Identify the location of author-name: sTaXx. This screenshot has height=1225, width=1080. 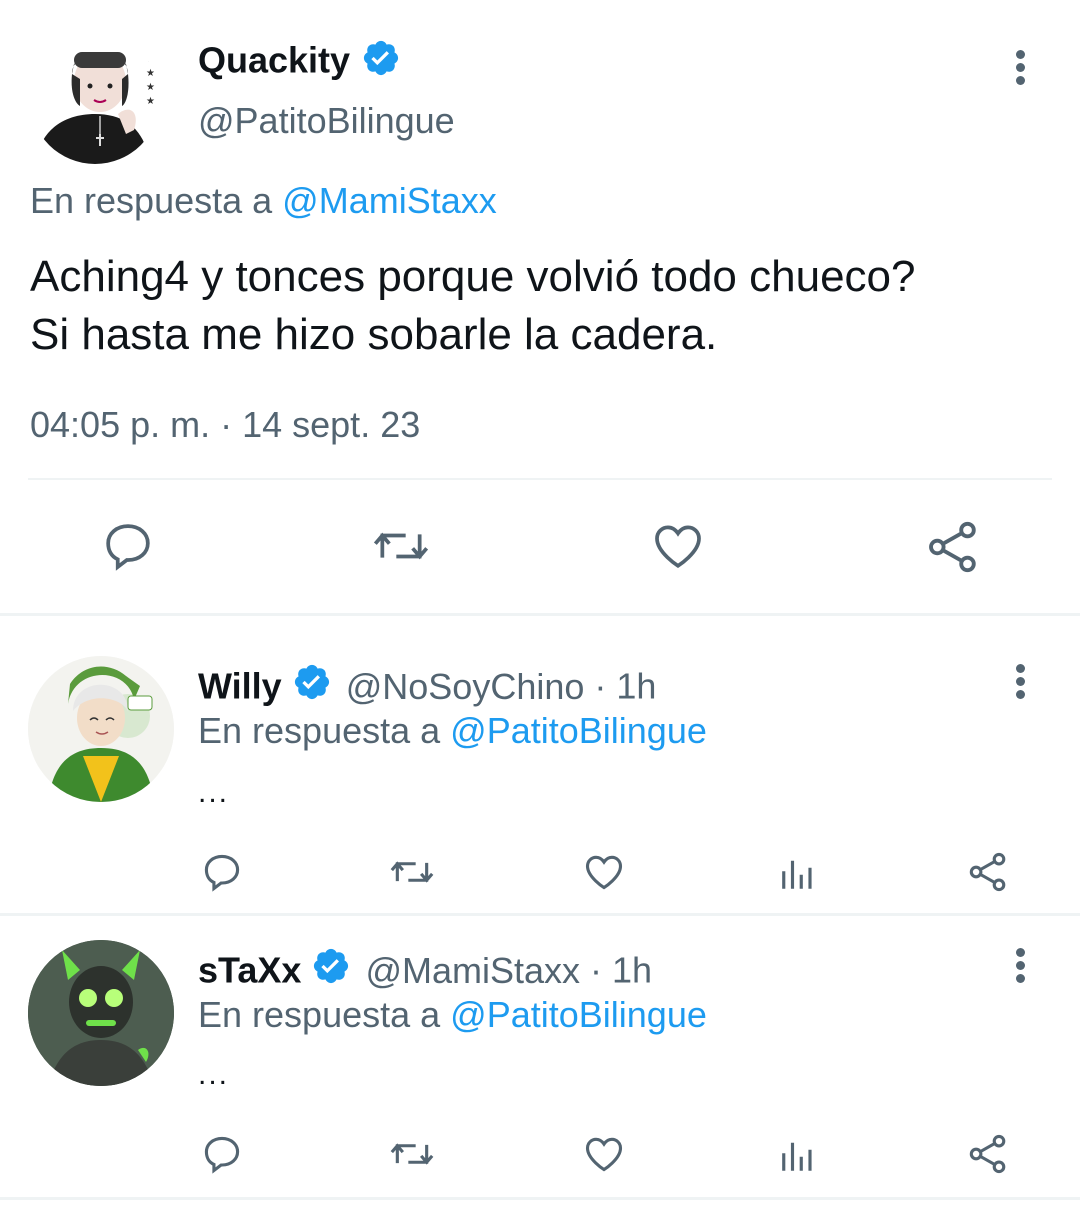
(249, 970).